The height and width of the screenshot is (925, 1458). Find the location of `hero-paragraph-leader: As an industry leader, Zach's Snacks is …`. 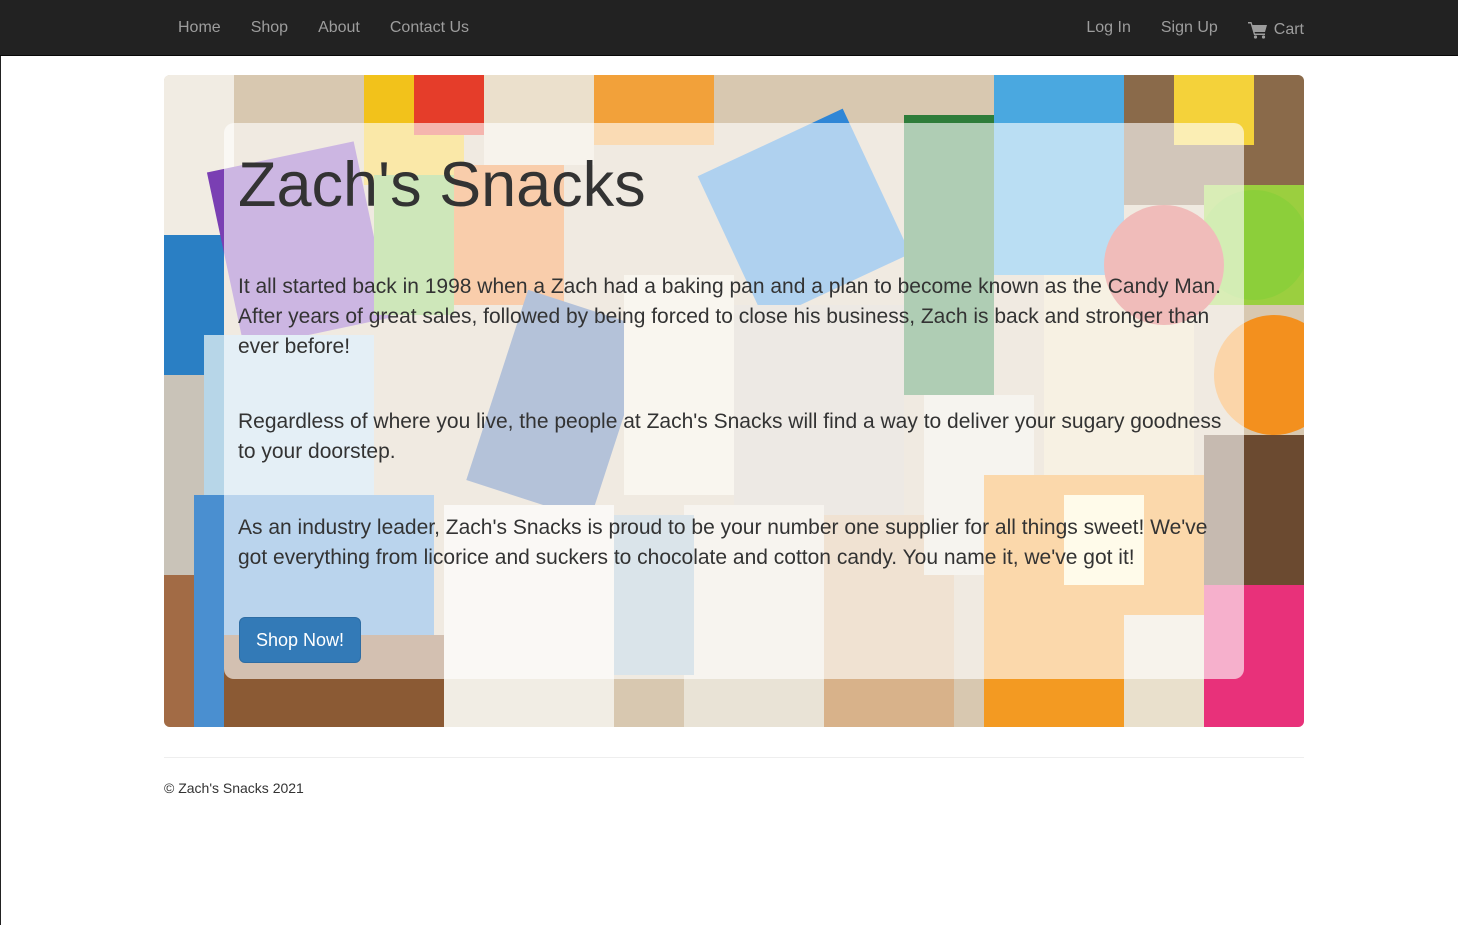

hero-paragraph-leader: As an industry leader, Zach's Snacks is … is located at coordinates (723, 542).